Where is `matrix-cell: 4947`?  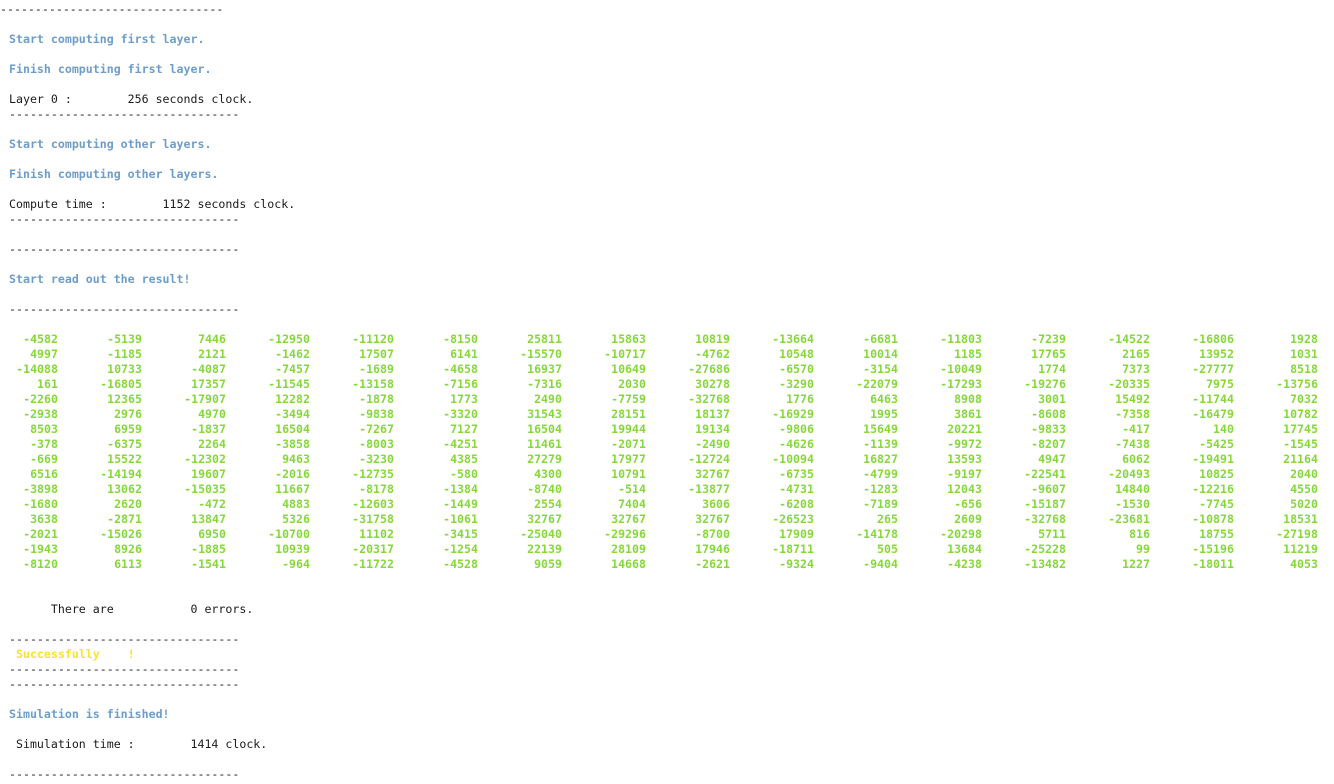 matrix-cell: 4947 is located at coordinates (1052, 459).